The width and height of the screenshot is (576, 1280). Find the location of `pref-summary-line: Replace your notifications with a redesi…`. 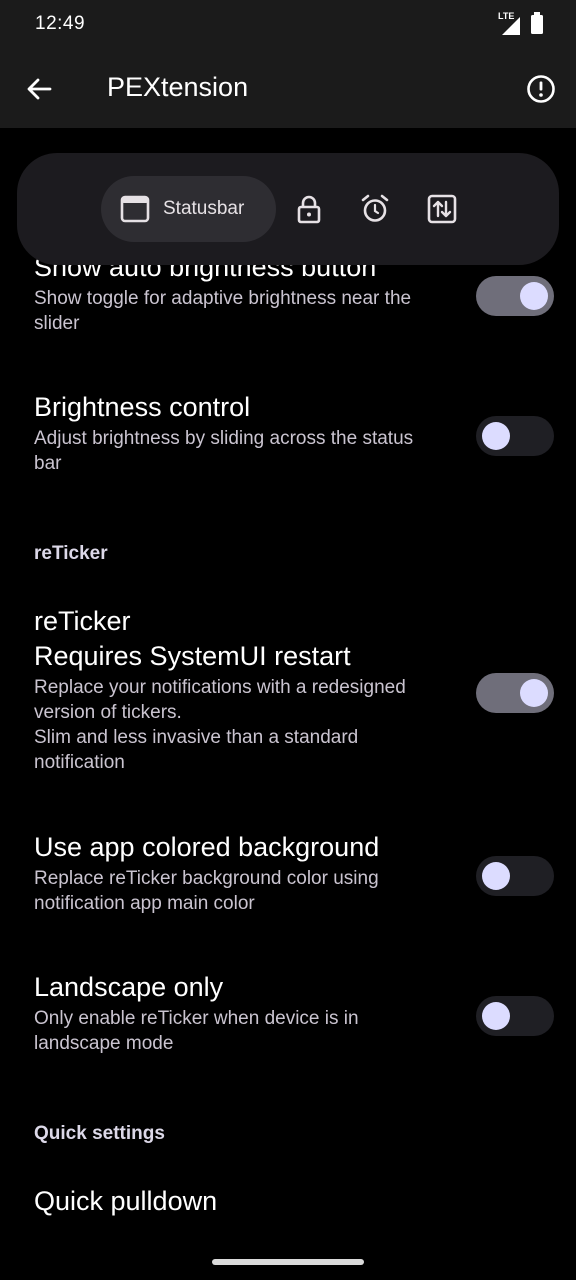

pref-summary-line: Replace your notifications with a redesi… is located at coordinates (220, 687).